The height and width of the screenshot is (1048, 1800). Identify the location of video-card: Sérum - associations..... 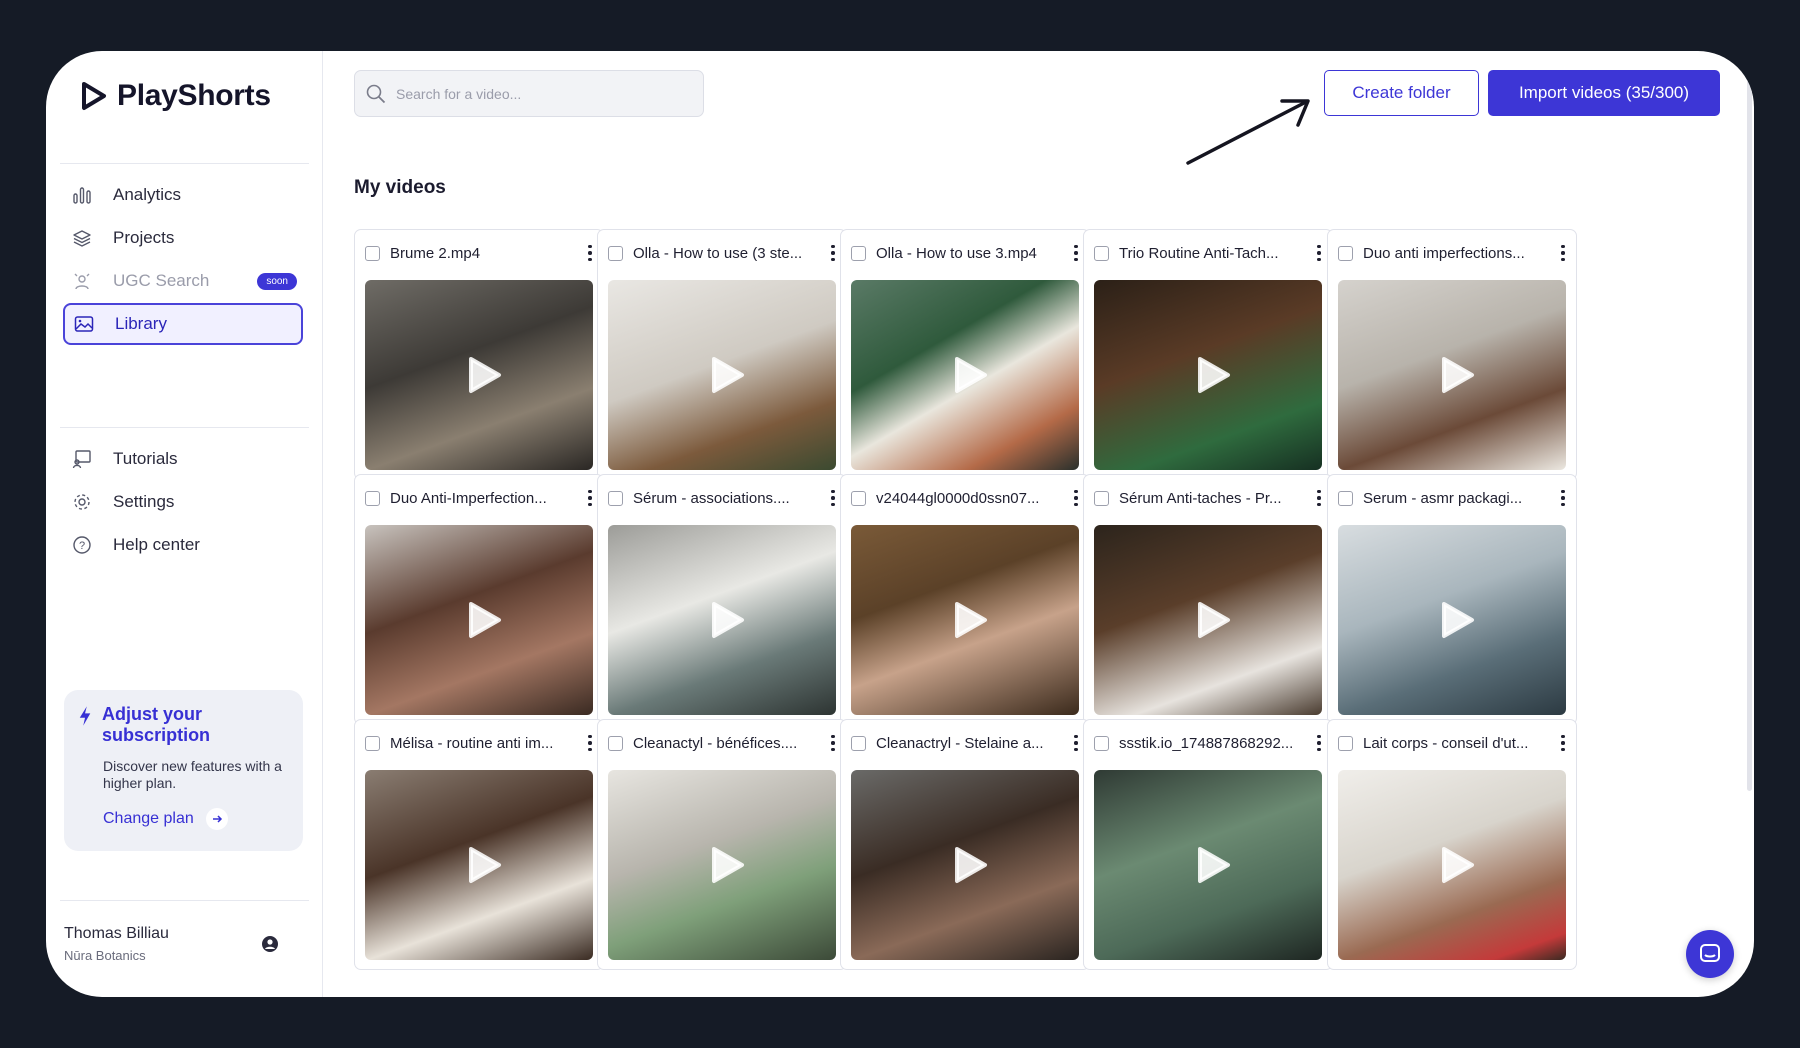
(722, 599).